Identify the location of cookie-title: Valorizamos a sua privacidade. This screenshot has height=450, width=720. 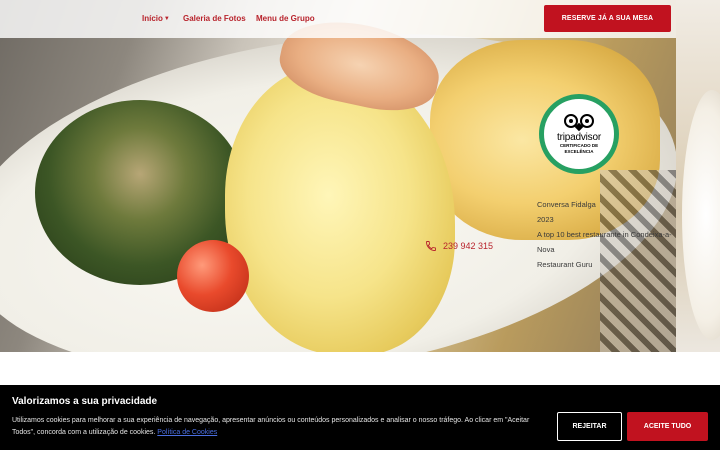
(85, 401).